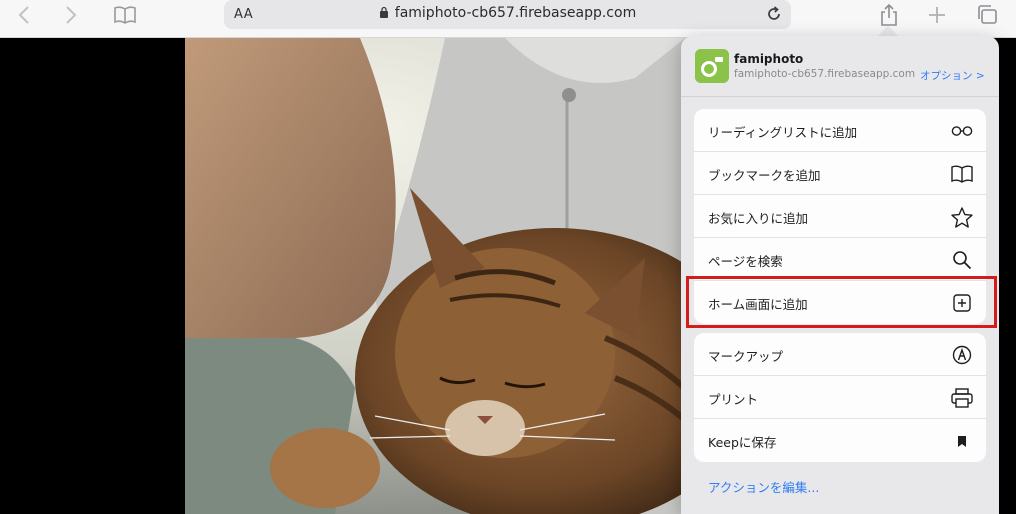 The image size is (1016, 514). What do you see at coordinates (962, 260) in the screenshot?
I see `search-icon` at bounding box center [962, 260].